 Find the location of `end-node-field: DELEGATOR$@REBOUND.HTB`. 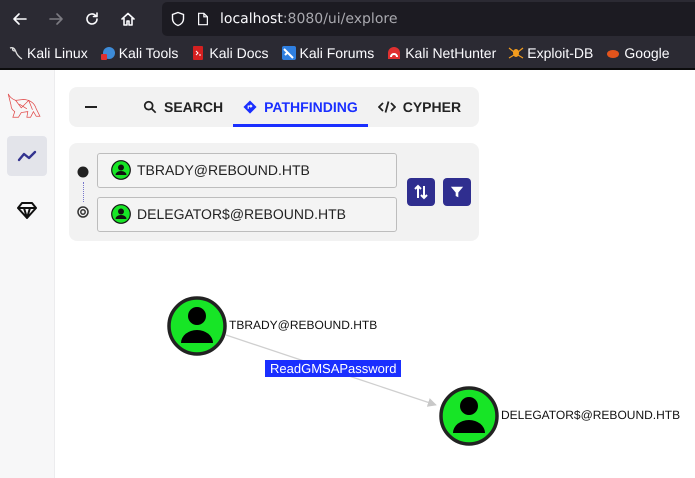

end-node-field: DELEGATOR$@REBOUND.HTB is located at coordinates (247, 214).